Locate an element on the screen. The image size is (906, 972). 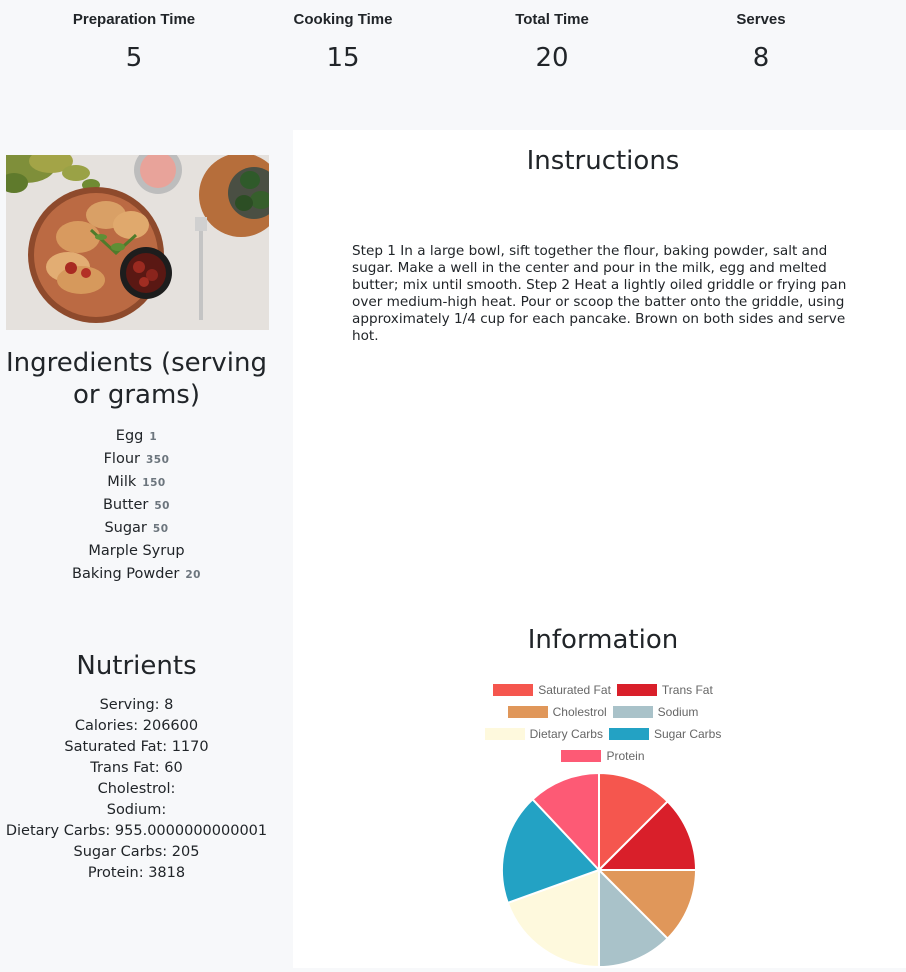
legend-row: Protein is located at coordinates (603, 756).